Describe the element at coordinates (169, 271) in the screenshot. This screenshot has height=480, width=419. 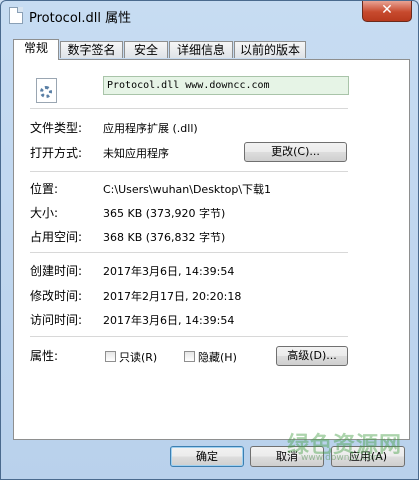
I see `created-value: 2017年3月6日, 14:39:54` at that location.